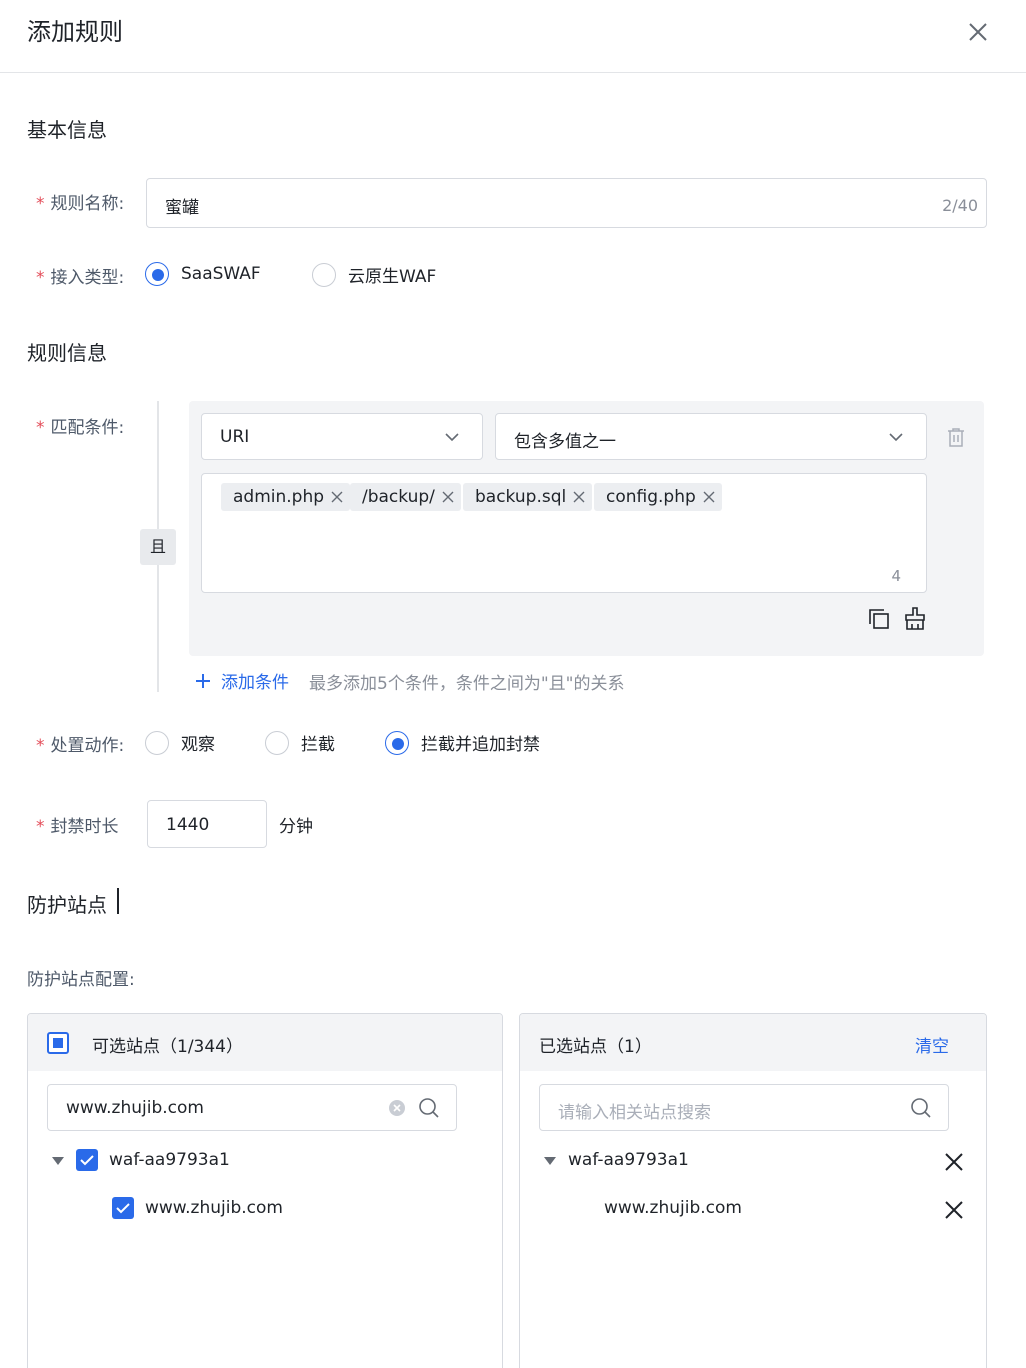  What do you see at coordinates (77, 827) in the screenshot?
I see `ban-duration-label: * 封禁时长` at bounding box center [77, 827].